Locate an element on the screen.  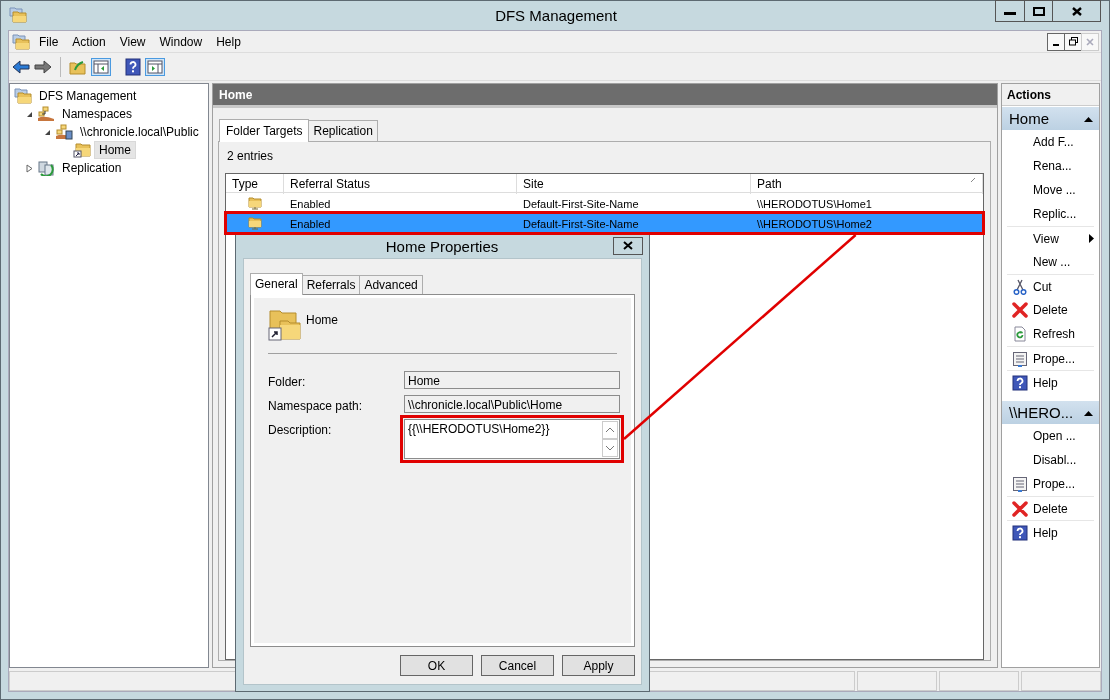
folder-name: Home is located at coordinates (322, 319).